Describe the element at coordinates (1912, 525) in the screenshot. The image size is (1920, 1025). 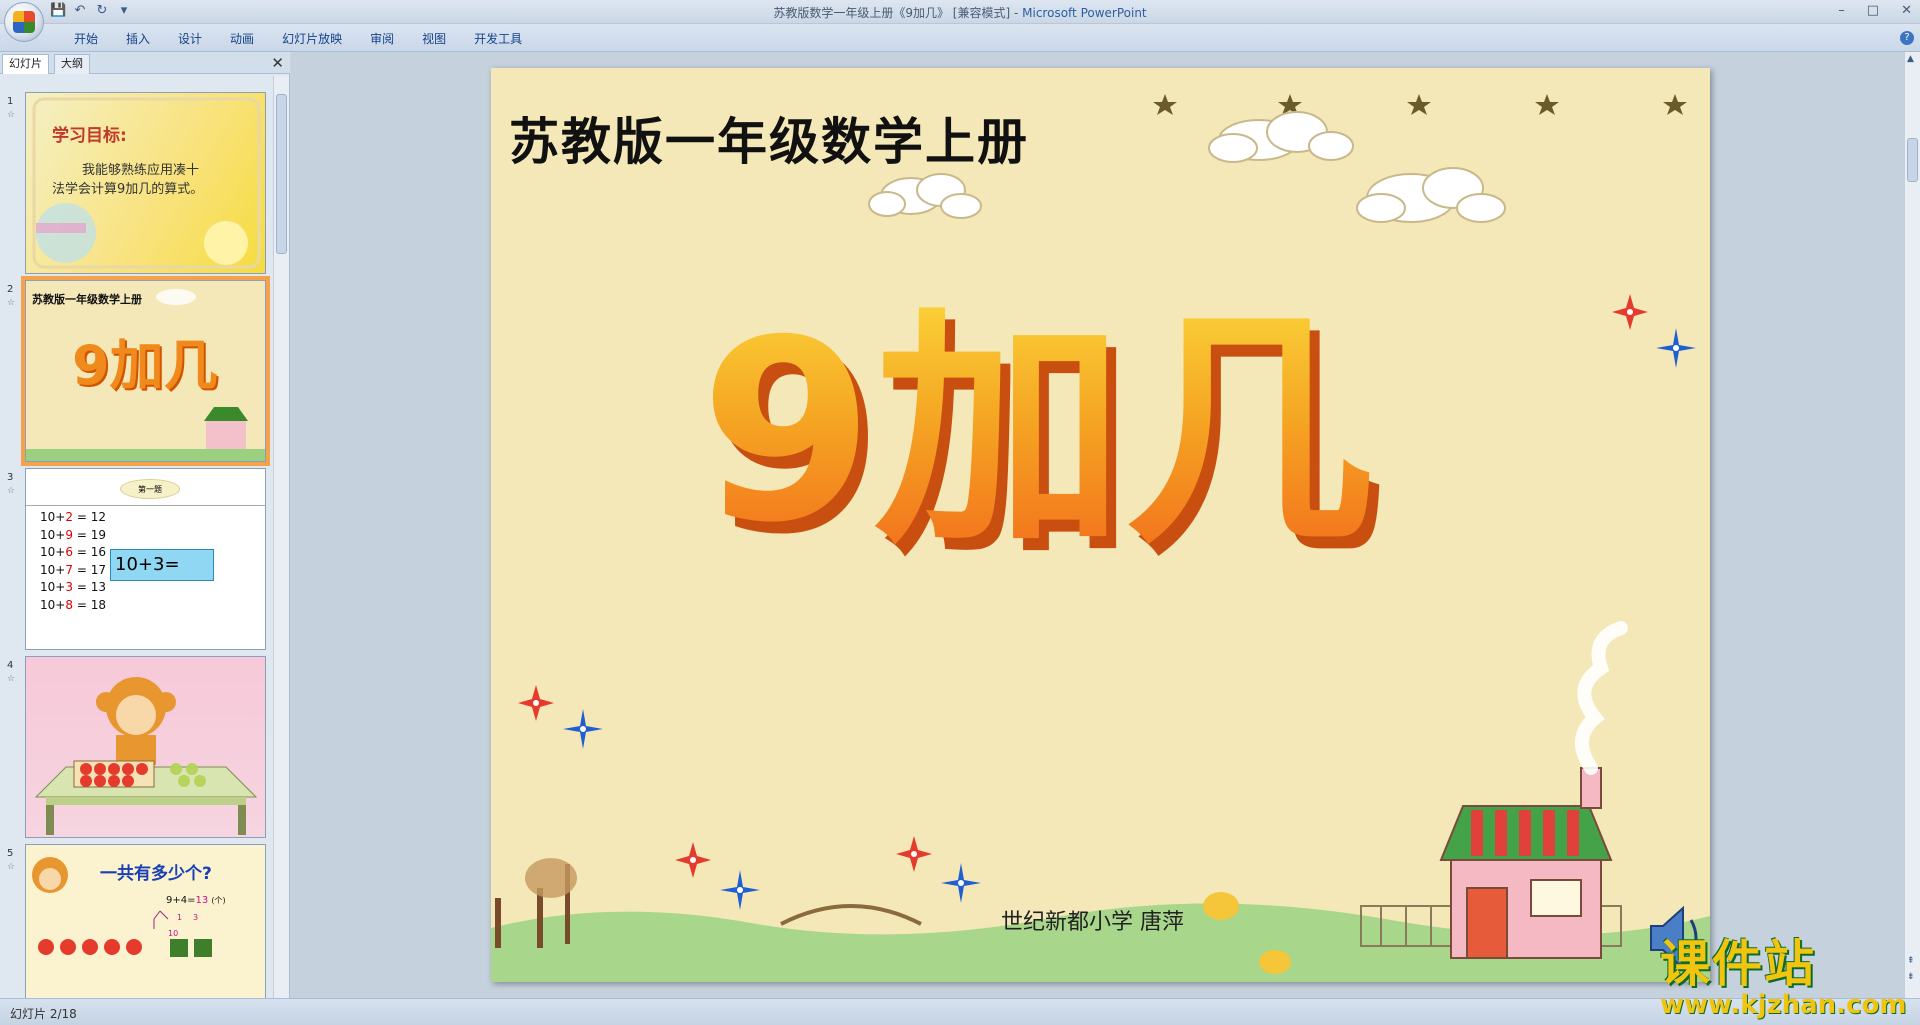
I see `editor-scrollbar: ▲ ⇞ ⇟` at that location.